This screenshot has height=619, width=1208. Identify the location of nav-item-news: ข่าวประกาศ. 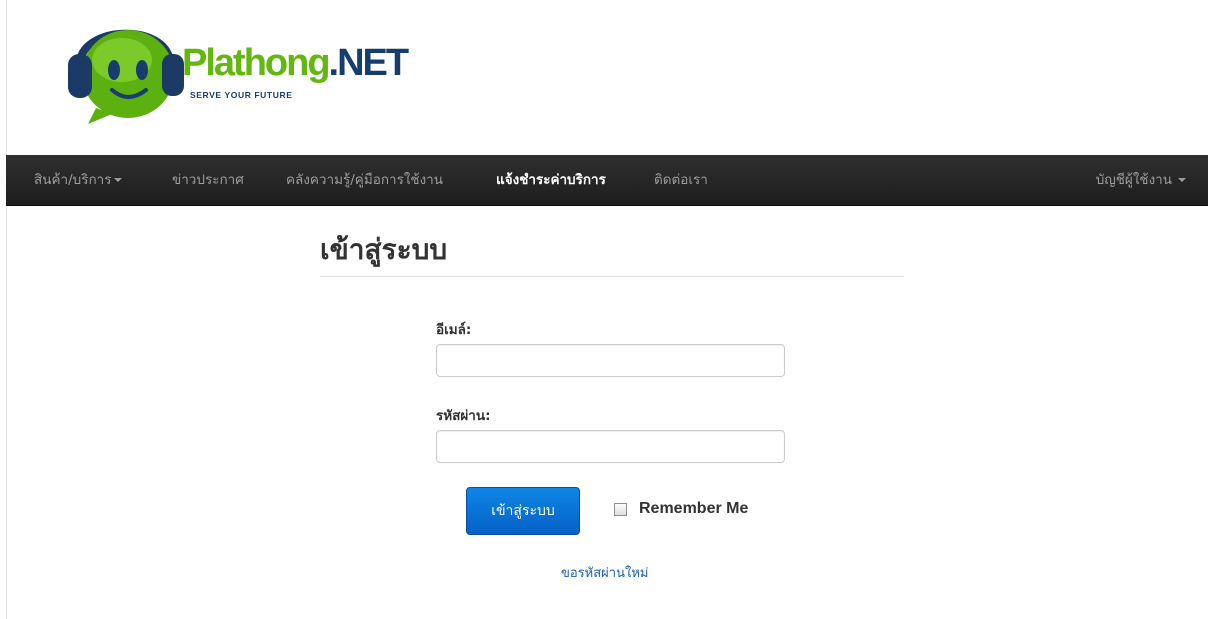
(208, 180).